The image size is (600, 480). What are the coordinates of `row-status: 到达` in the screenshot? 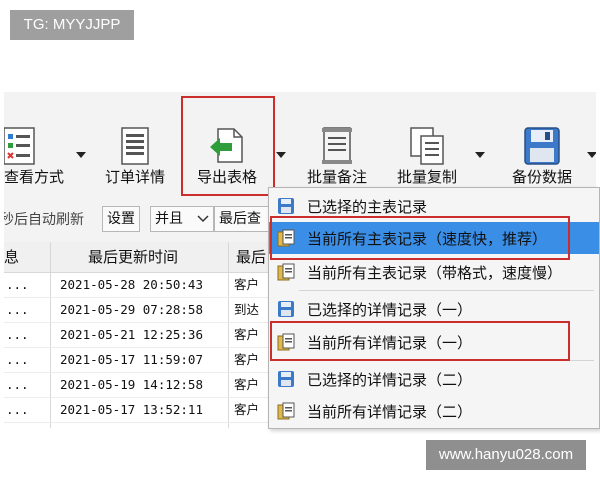 It's located at (247, 309).